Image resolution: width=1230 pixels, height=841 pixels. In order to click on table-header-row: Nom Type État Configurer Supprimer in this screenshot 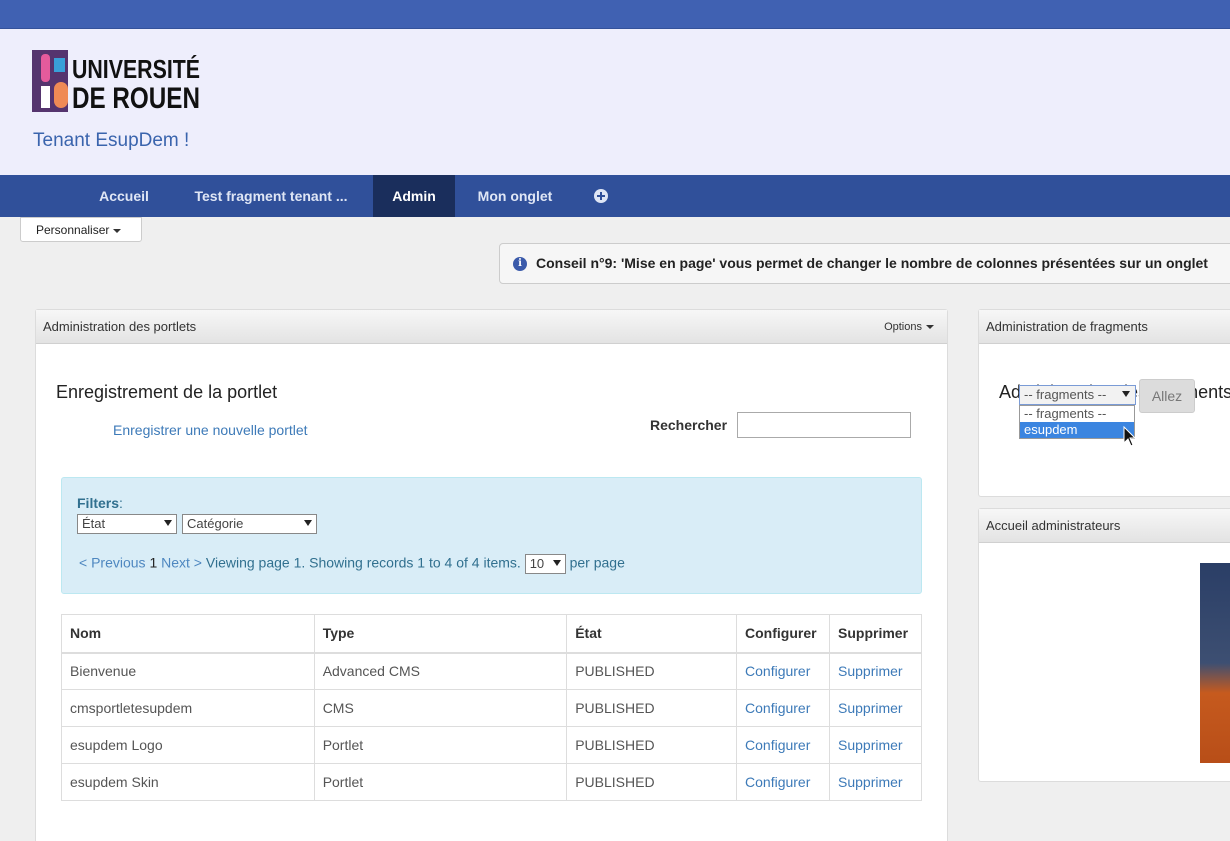, I will do `click(491, 634)`.